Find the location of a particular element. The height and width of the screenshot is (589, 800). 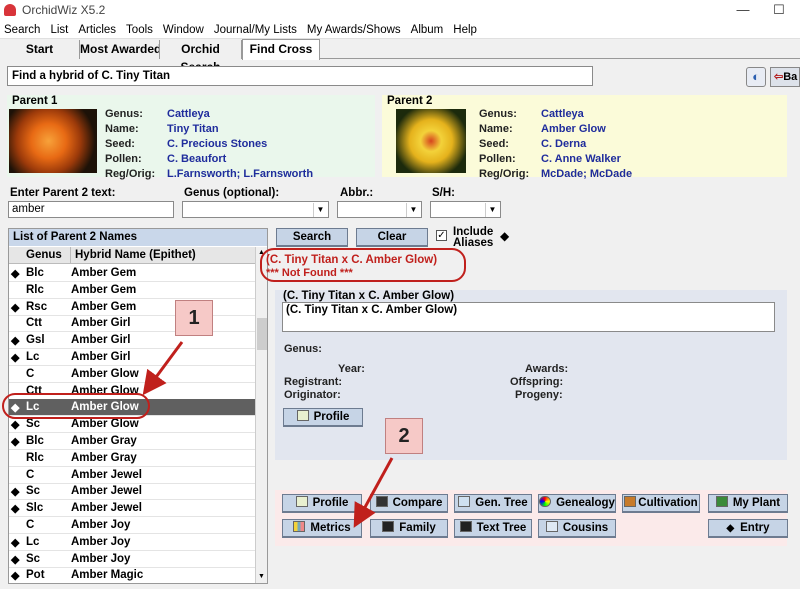

annotation-arrows is located at coordinates (268, 434).